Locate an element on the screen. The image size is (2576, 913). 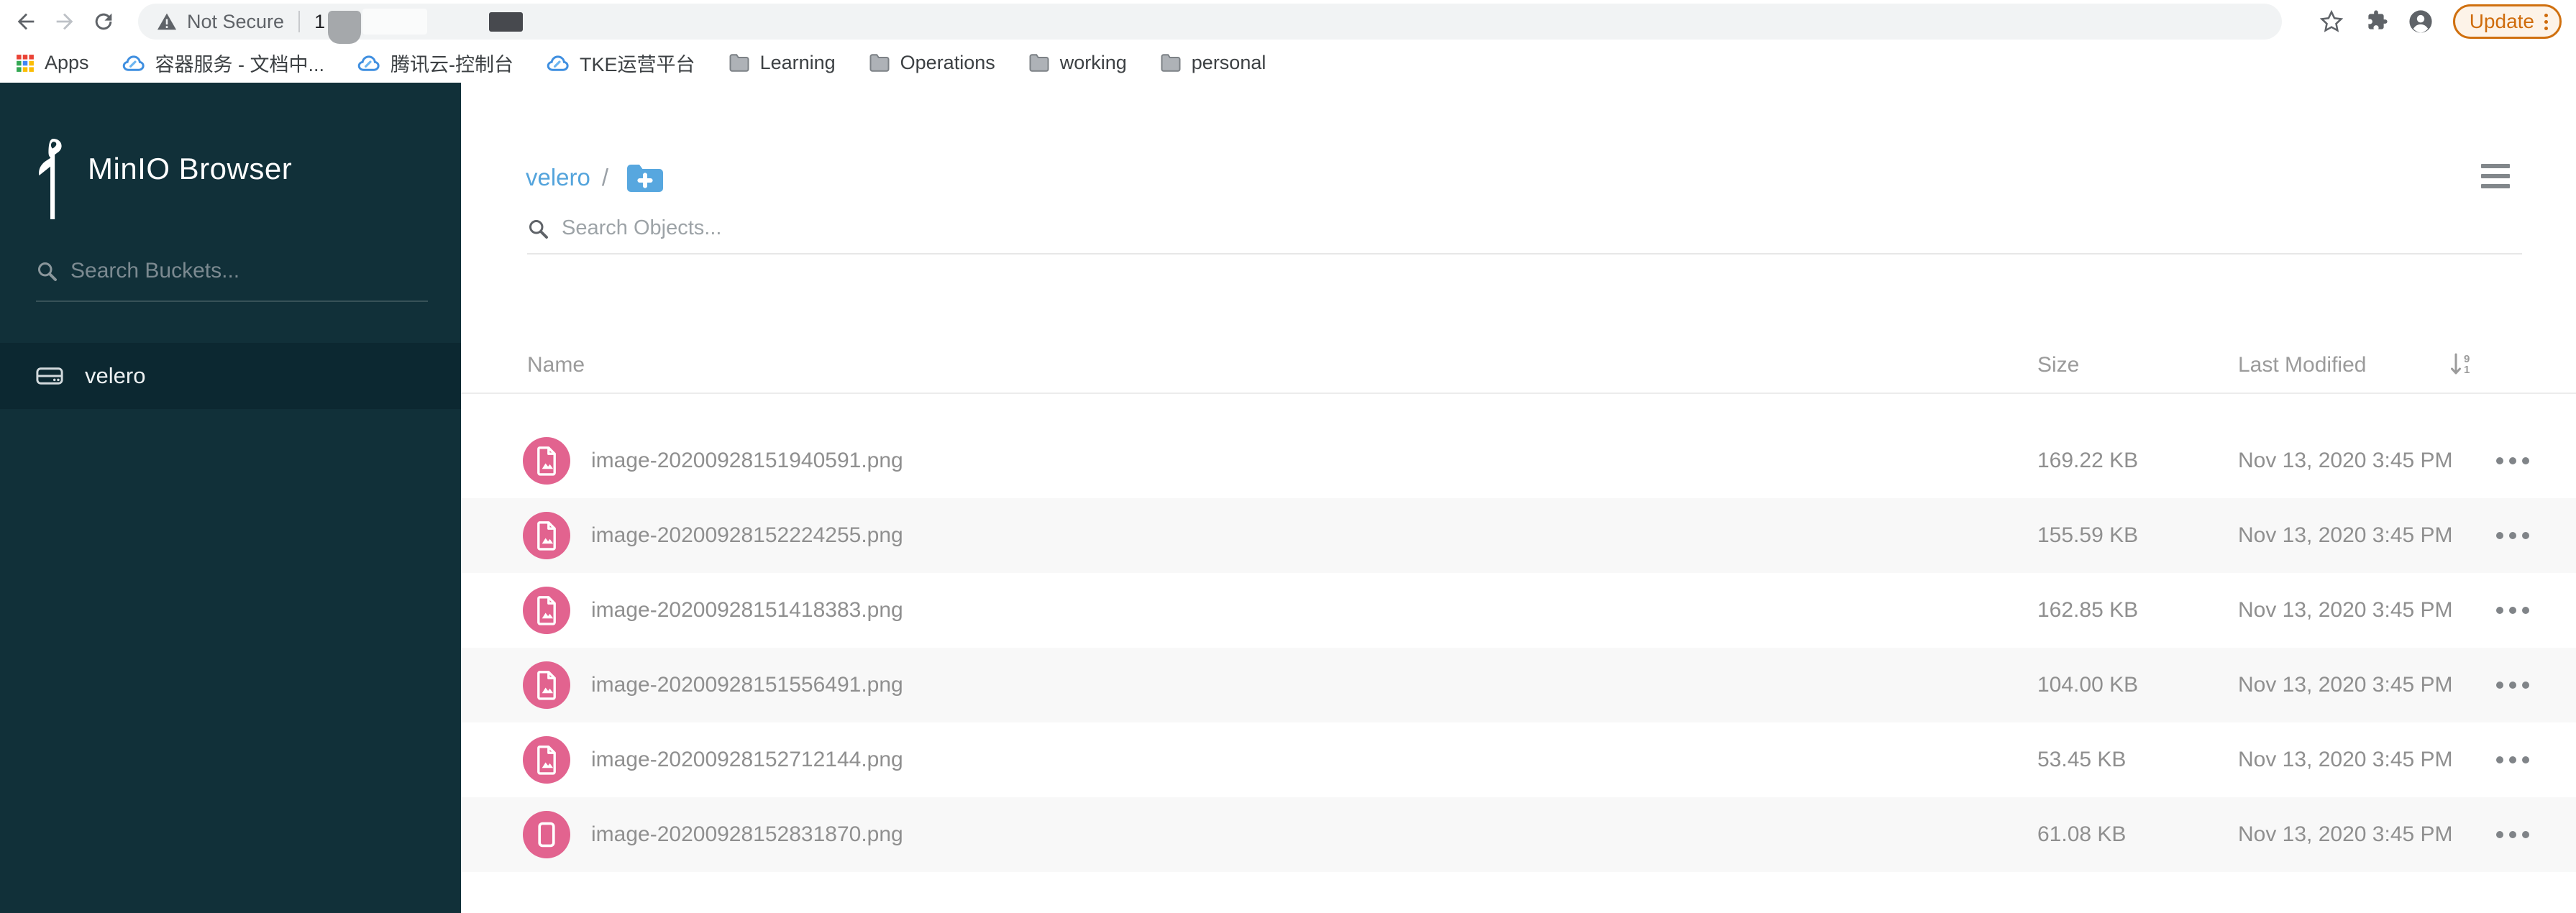
chrome-update-button: Update is located at coordinates (2507, 22).